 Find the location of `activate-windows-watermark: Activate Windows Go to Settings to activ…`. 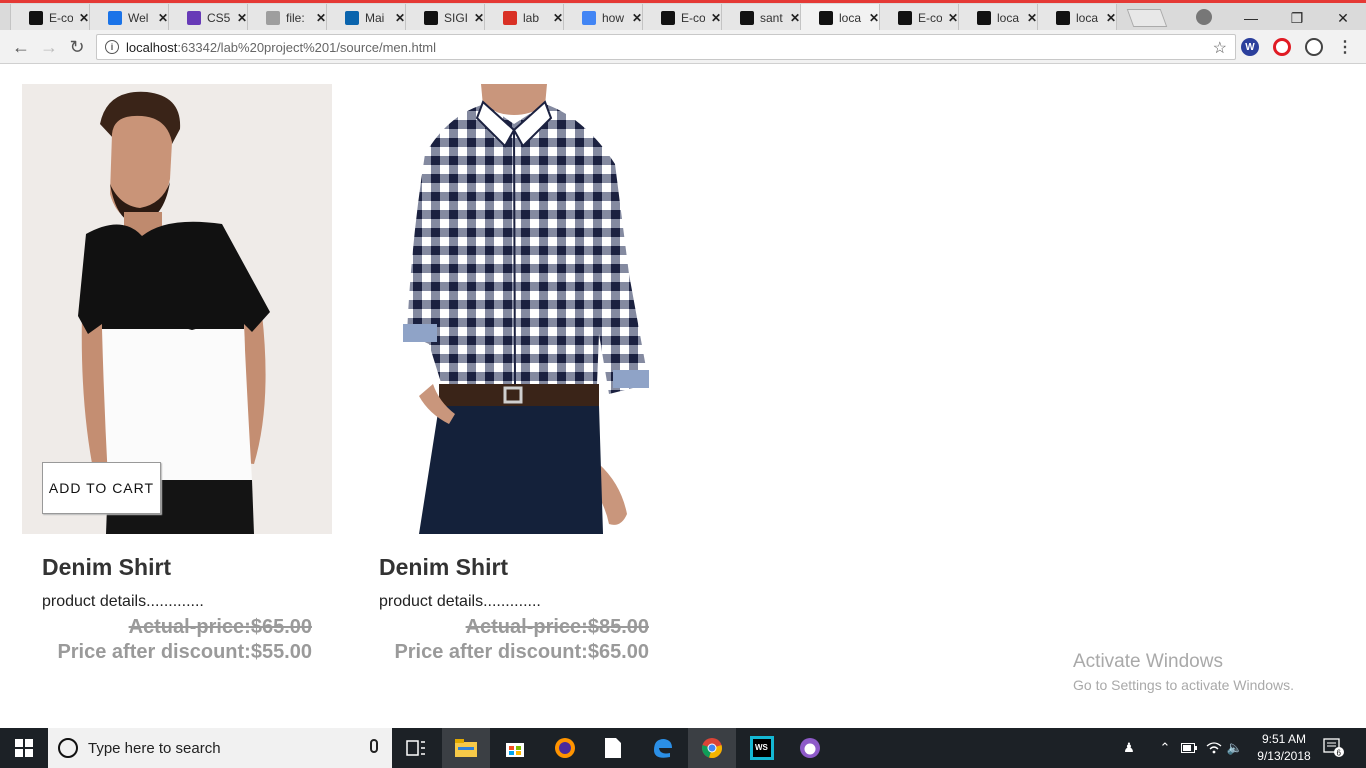

activate-windows-watermark: Activate Windows Go to Settings to activ… is located at coordinates (1183, 672).